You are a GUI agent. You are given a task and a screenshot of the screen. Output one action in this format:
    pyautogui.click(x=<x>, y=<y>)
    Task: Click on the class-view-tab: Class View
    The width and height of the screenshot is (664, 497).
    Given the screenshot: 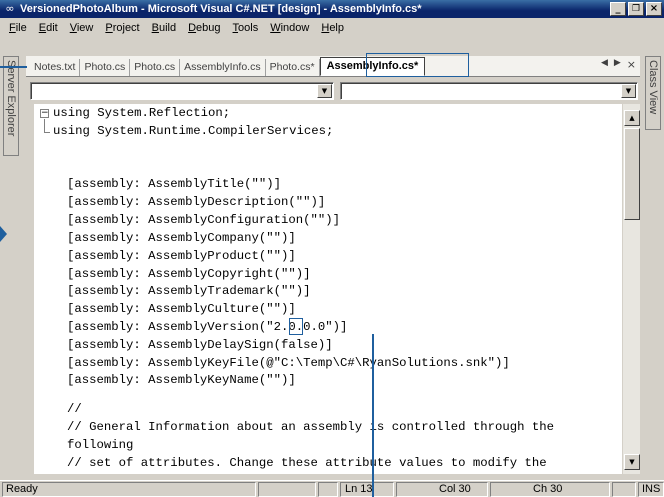 What is the action you would take?
    pyautogui.click(x=653, y=93)
    